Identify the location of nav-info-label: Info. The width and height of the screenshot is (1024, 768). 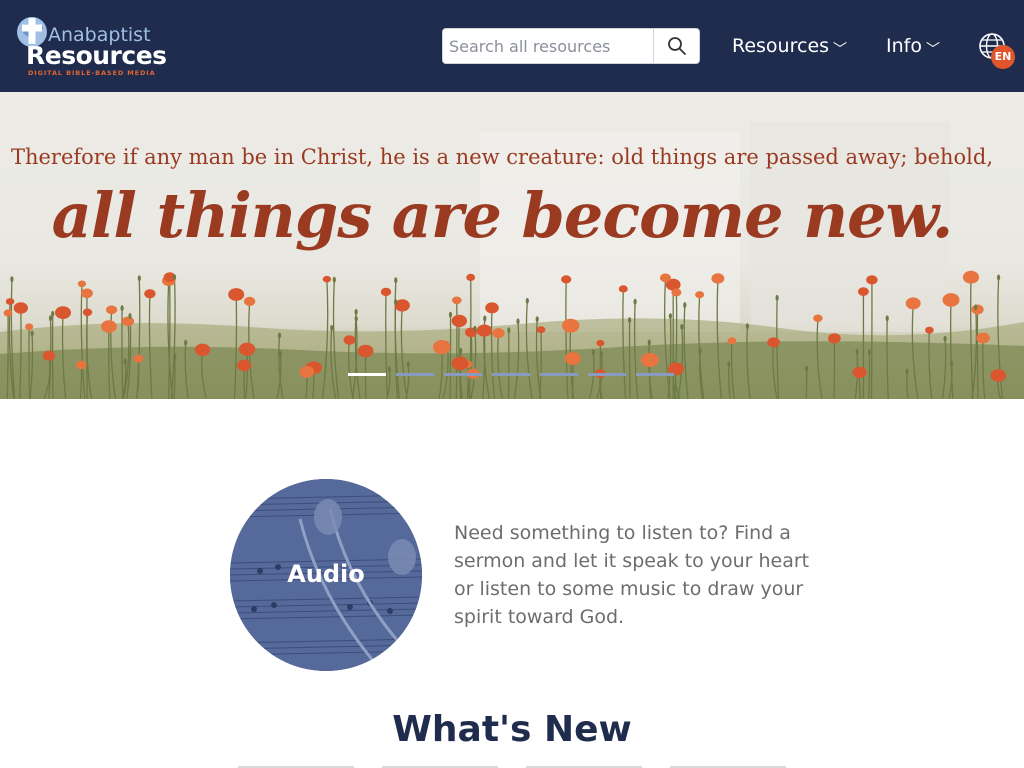
(904, 46).